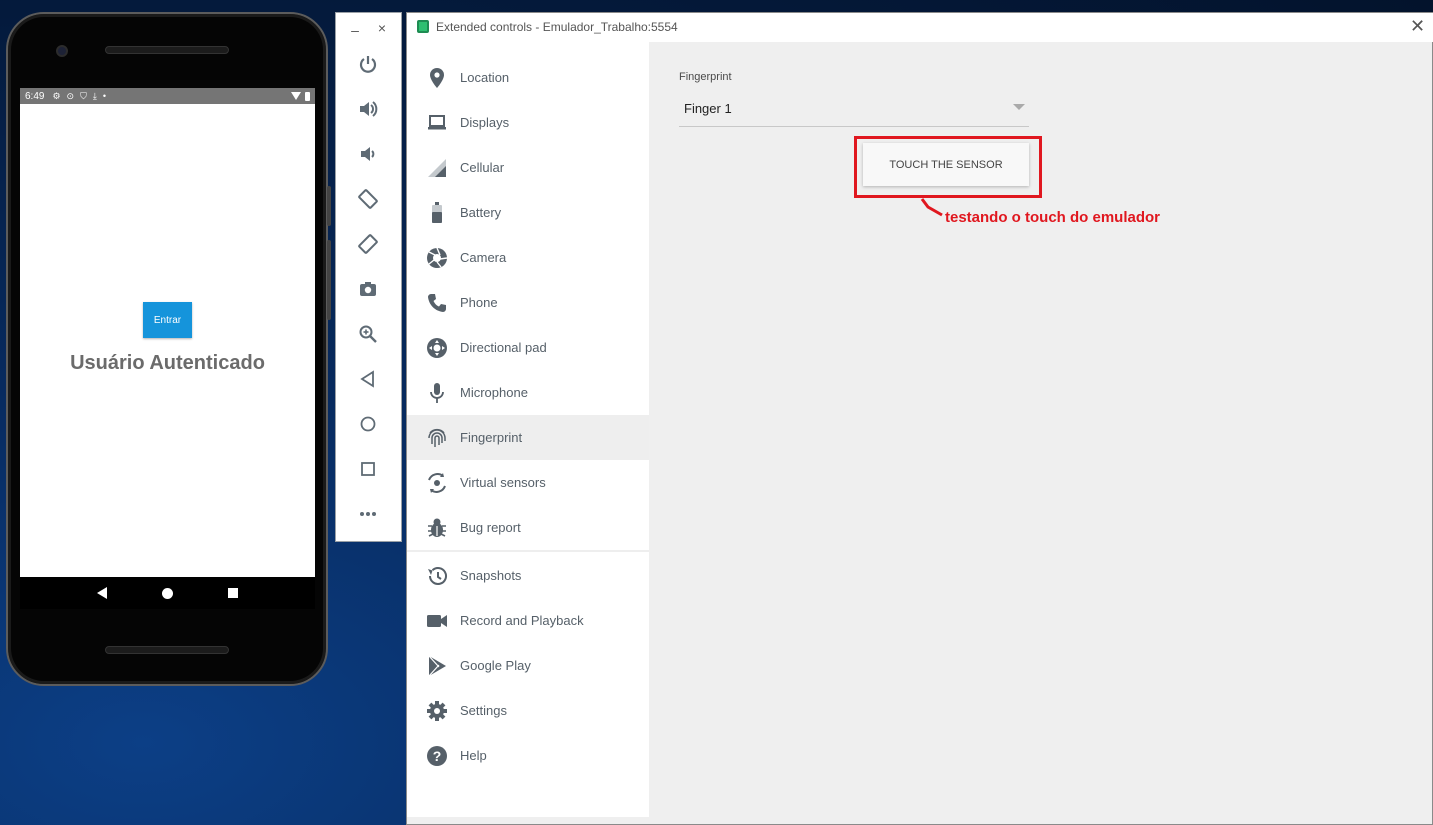  Describe the element at coordinates (528, 347) in the screenshot. I see `sidebar-item-directional-pad: Directional pad` at that location.